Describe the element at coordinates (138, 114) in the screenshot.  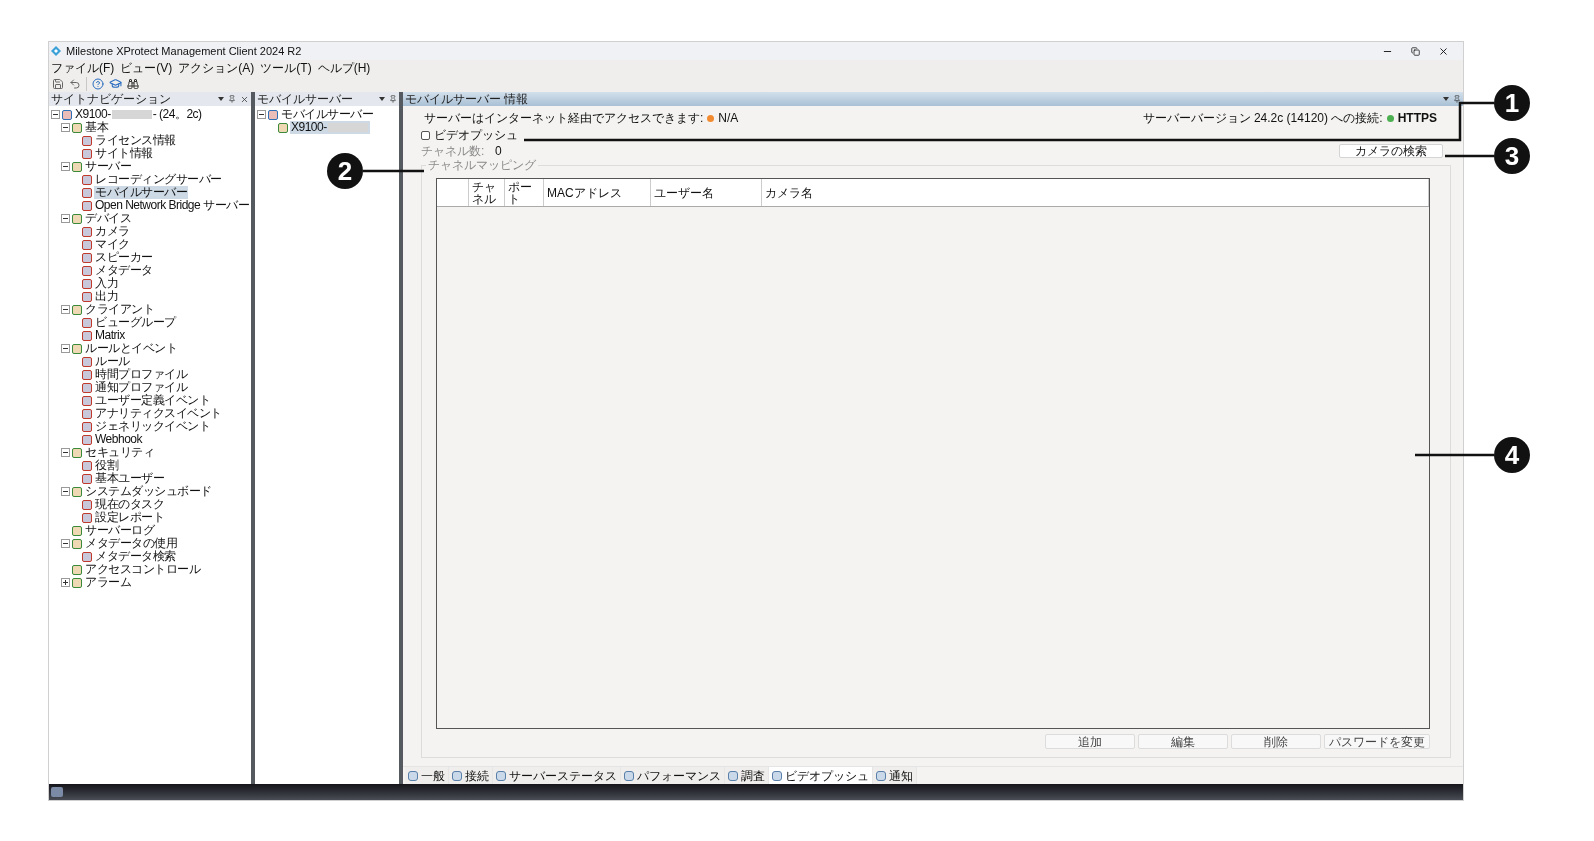
I see `tree-item: X9100- - (24。2c)` at that location.